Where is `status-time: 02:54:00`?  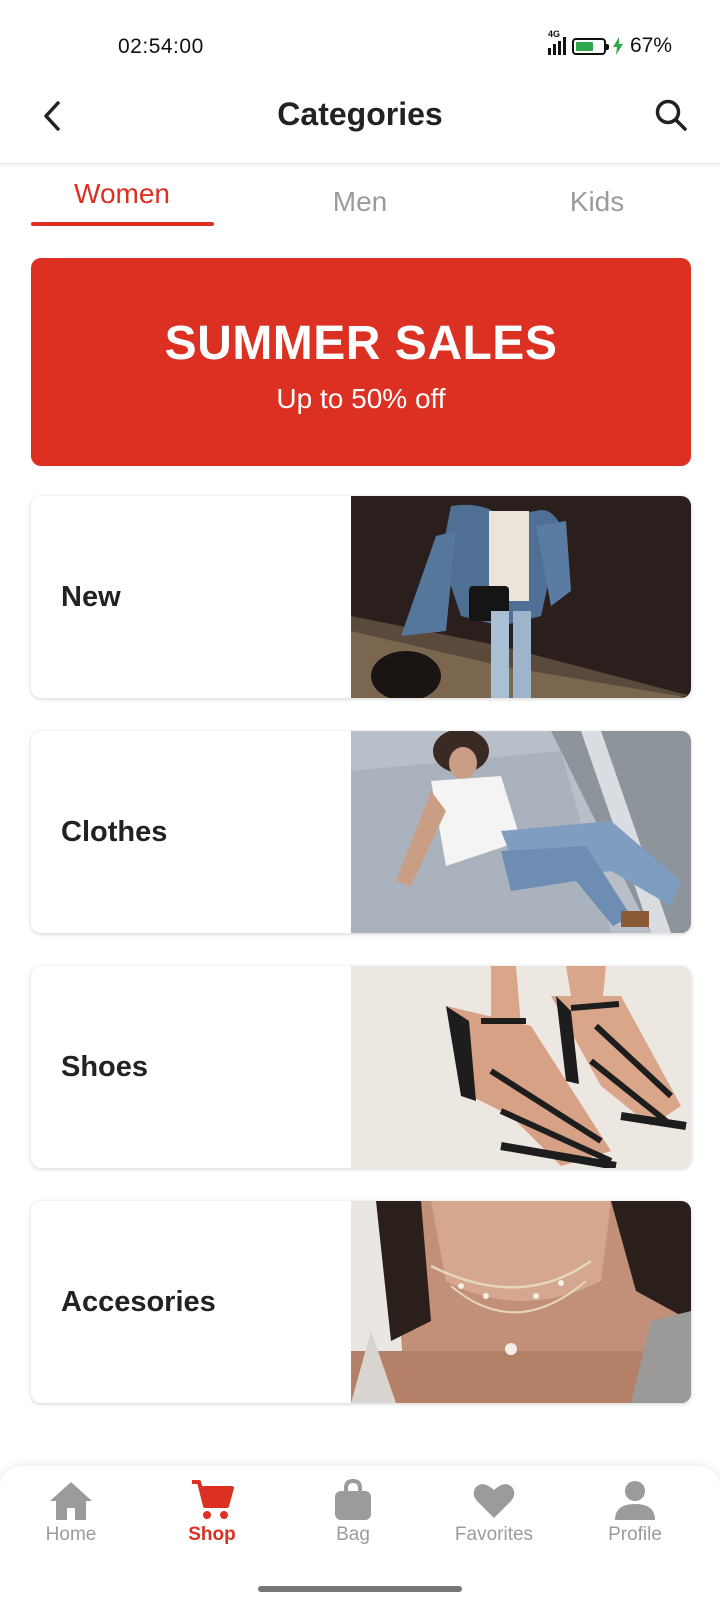 status-time: 02:54:00 is located at coordinates (161, 46).